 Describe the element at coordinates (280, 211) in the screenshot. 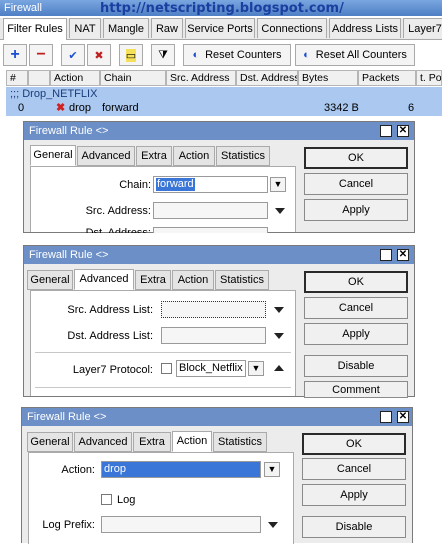

I see `src-address-expand-icon` at that location.